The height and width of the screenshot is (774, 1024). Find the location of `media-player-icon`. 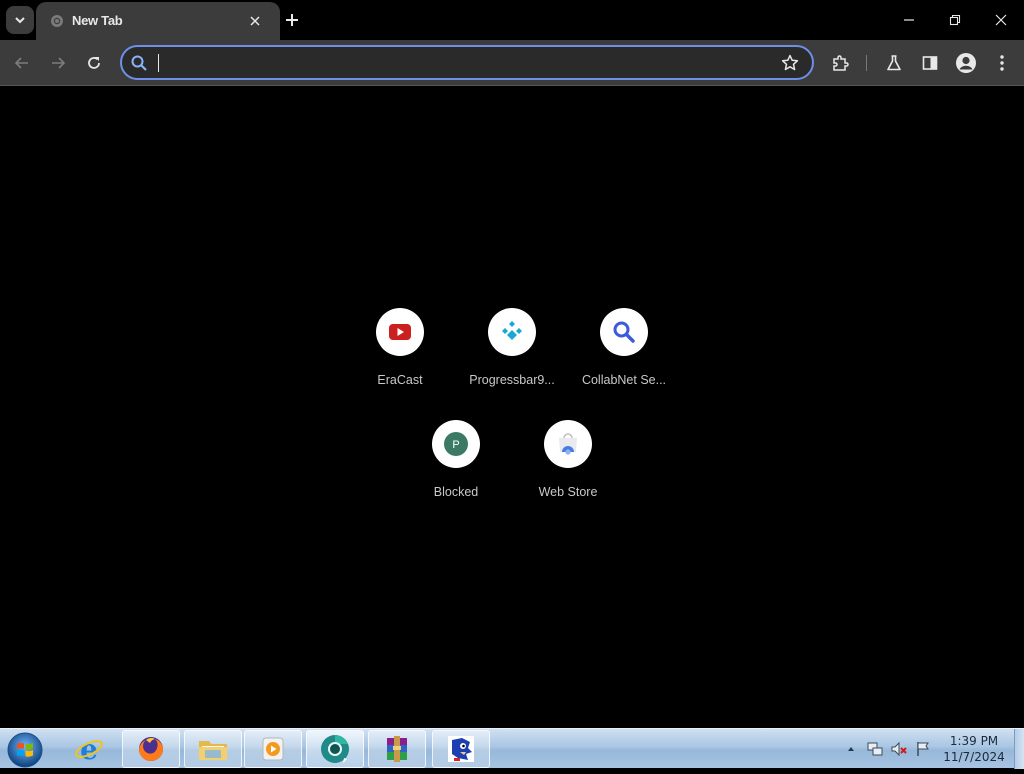

media-player-icon is located at coordinates (273, 749).